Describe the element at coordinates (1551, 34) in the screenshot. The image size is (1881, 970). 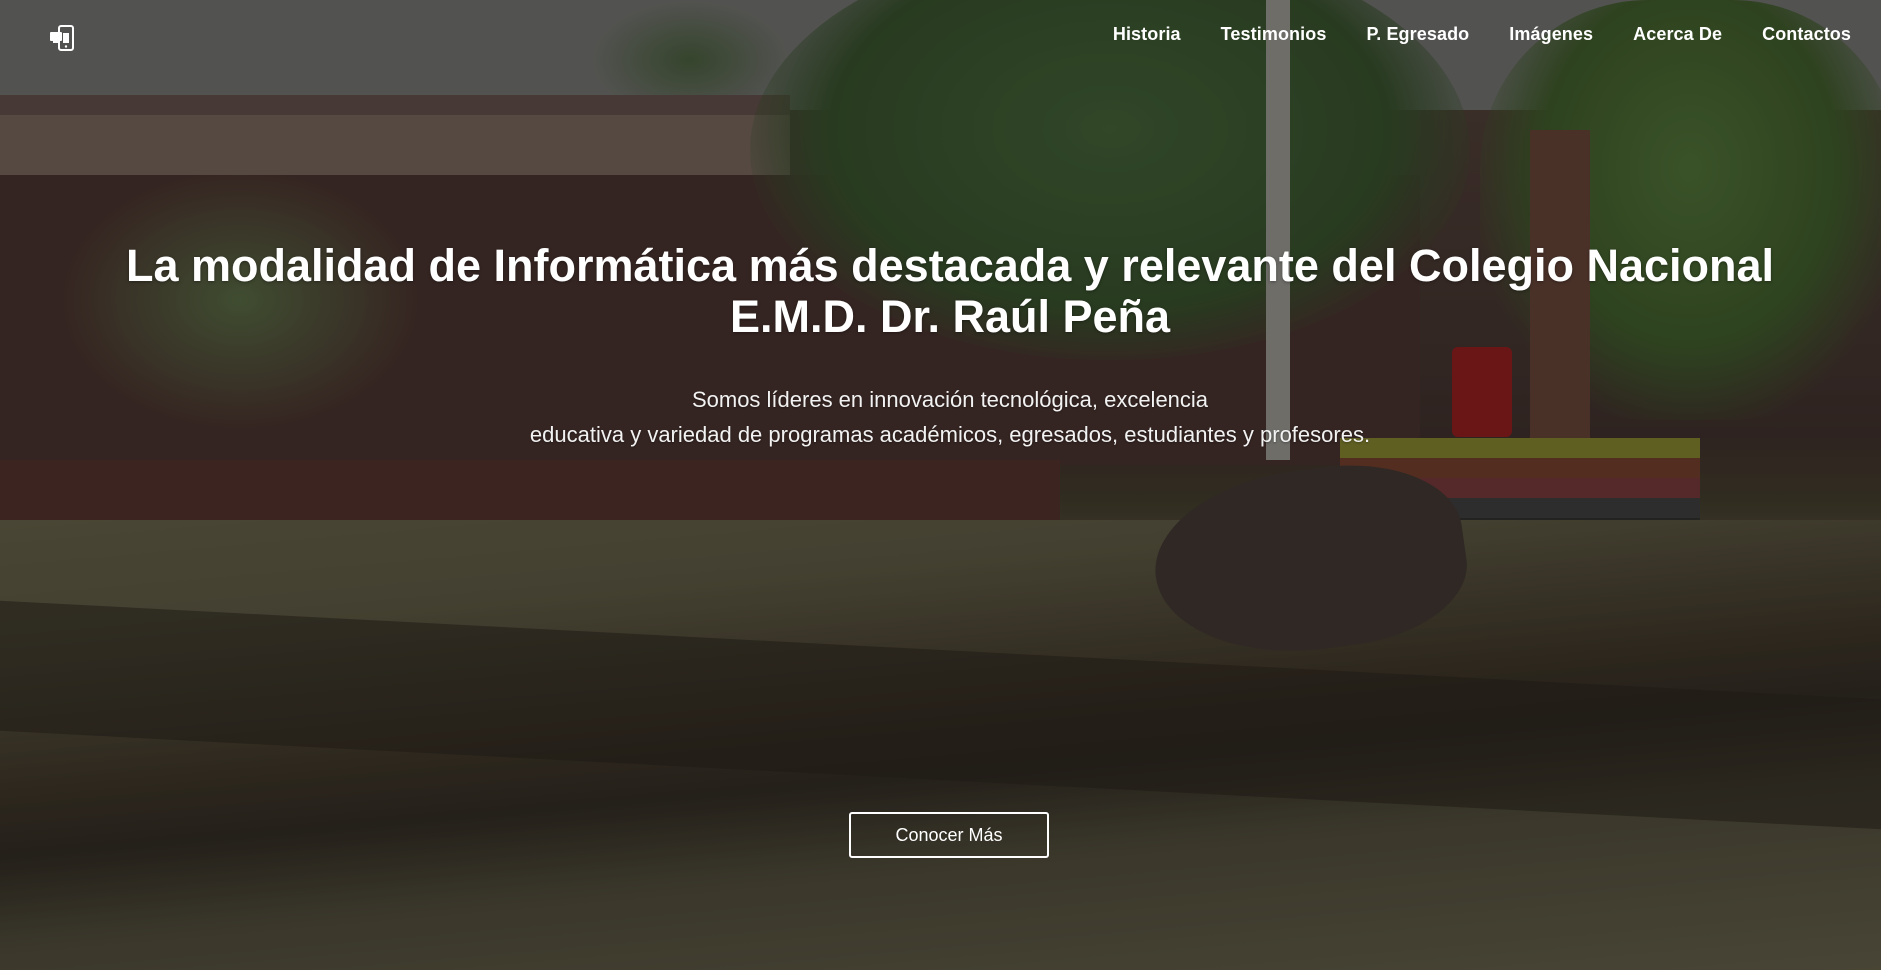
I see `nav-link-imagenes: Imágenes` at that location.